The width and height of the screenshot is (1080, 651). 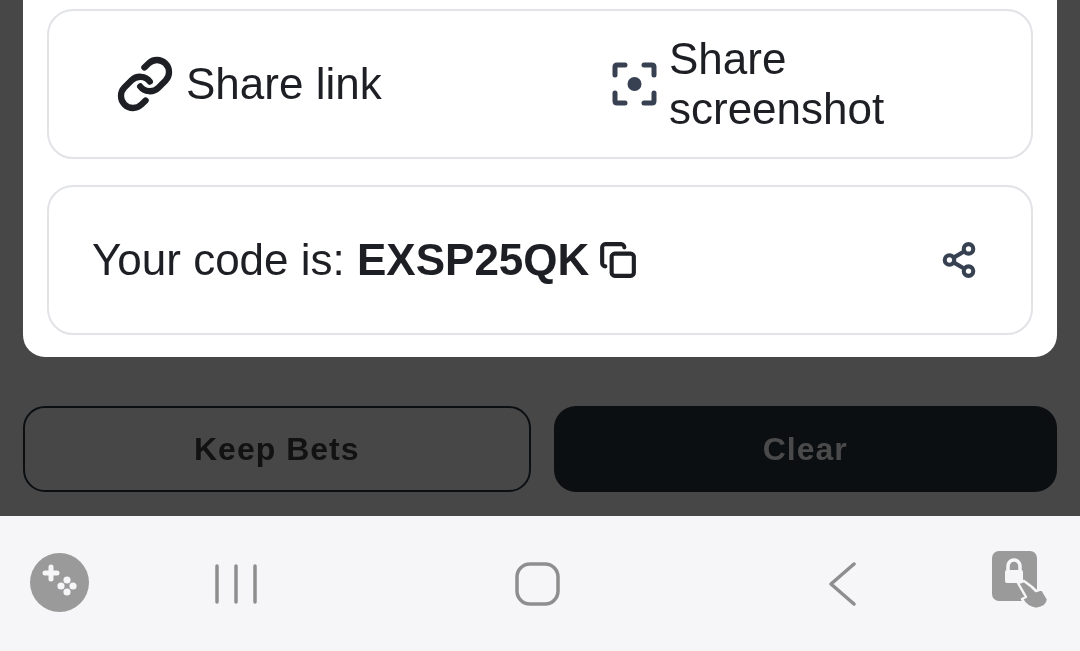 What do you see at coordinates (59, 582) in the screenshot?
I see `gamepad-icon` at bounding box center [59, 582].